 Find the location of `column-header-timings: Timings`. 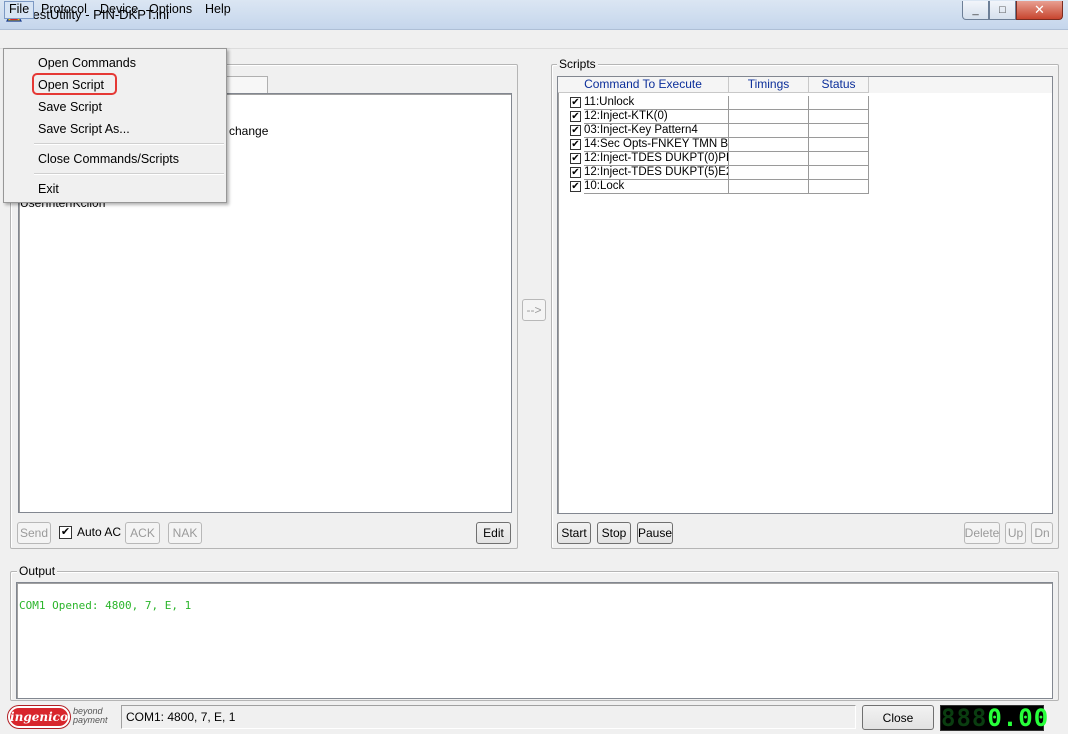

column-header-timings: Timings is located at coordinates (769, 85).